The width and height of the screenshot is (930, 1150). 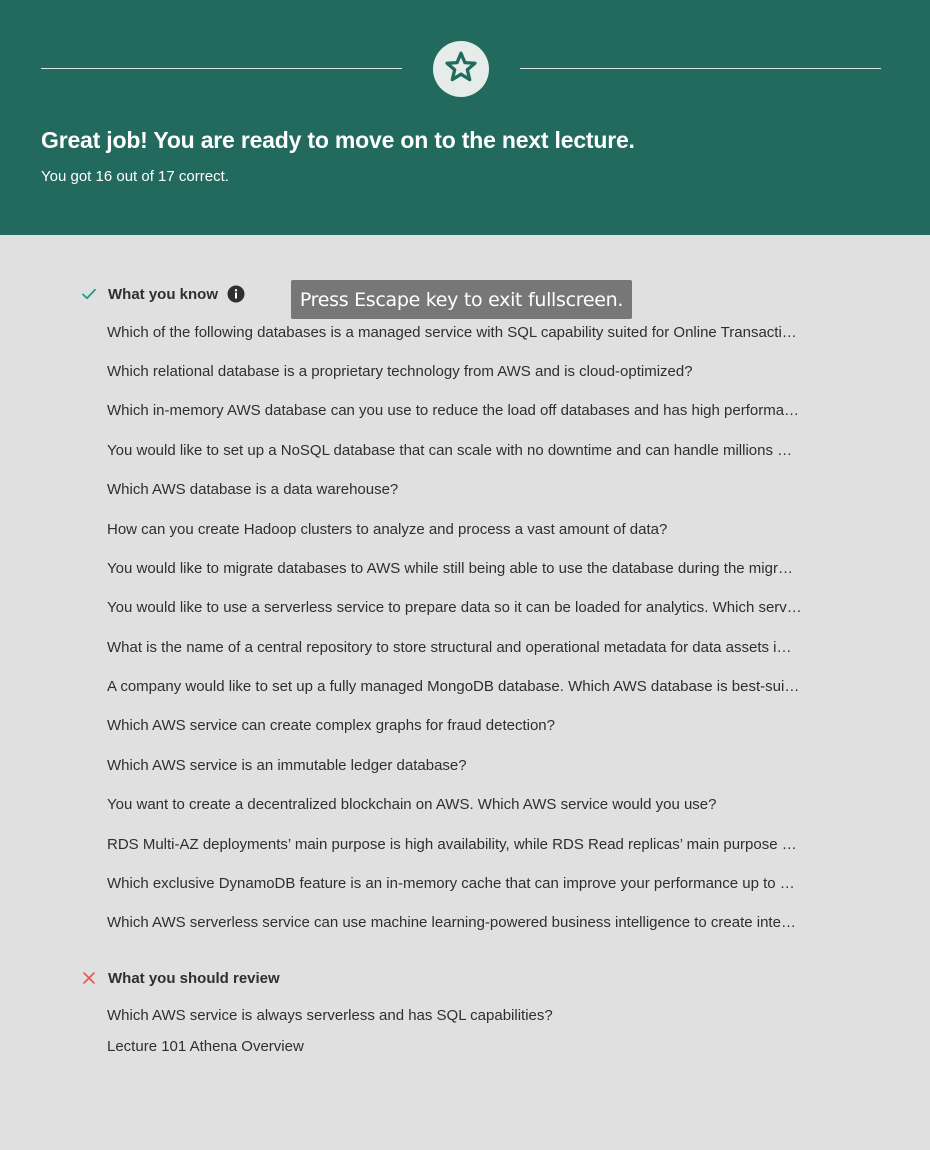 What do you see at coordinates (700, 68) in the screenshot?
I see `header-divider-right` at bounding box center [700, 68].